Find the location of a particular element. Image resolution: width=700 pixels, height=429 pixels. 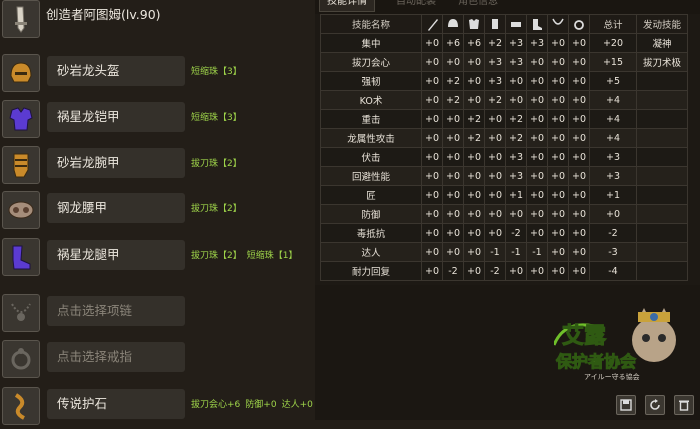

decoration-list: 拔刀会心+6 防御+0 达人+0 is located at coordinates (254, 403).